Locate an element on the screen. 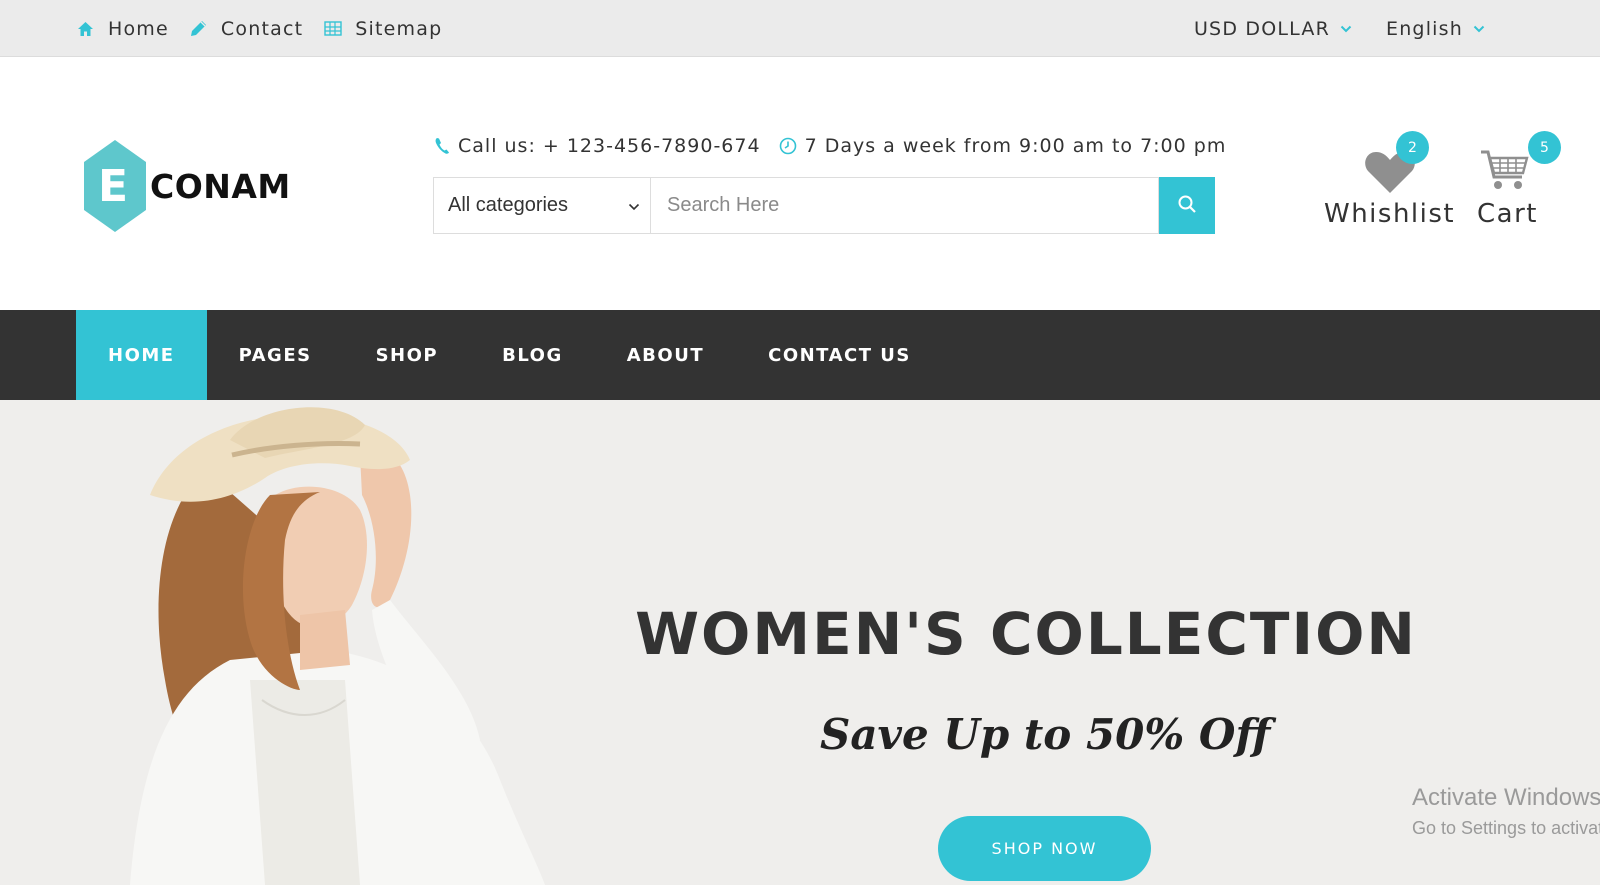 Image resolution: width=1600 pixels, height=885 pixels. top-right: USD DOLLAR English is located at coordinates (1322, 28).